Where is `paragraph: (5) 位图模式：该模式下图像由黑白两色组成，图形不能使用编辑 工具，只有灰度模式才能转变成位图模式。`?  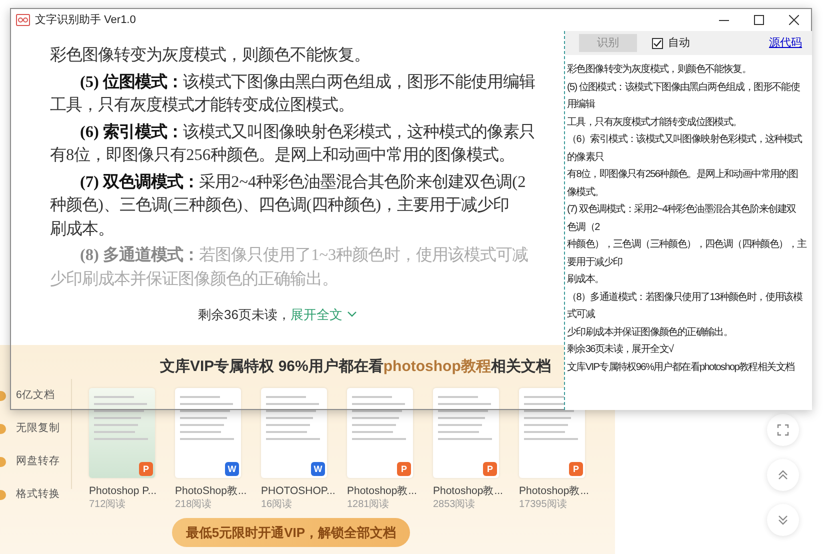 paragraph: (5) 位图模式：该模式下图像由黑白两色组成，图形不能使用编辑 工具，只有灰度模式才能转变成位图模式。 is located at coordinates (293, 93).